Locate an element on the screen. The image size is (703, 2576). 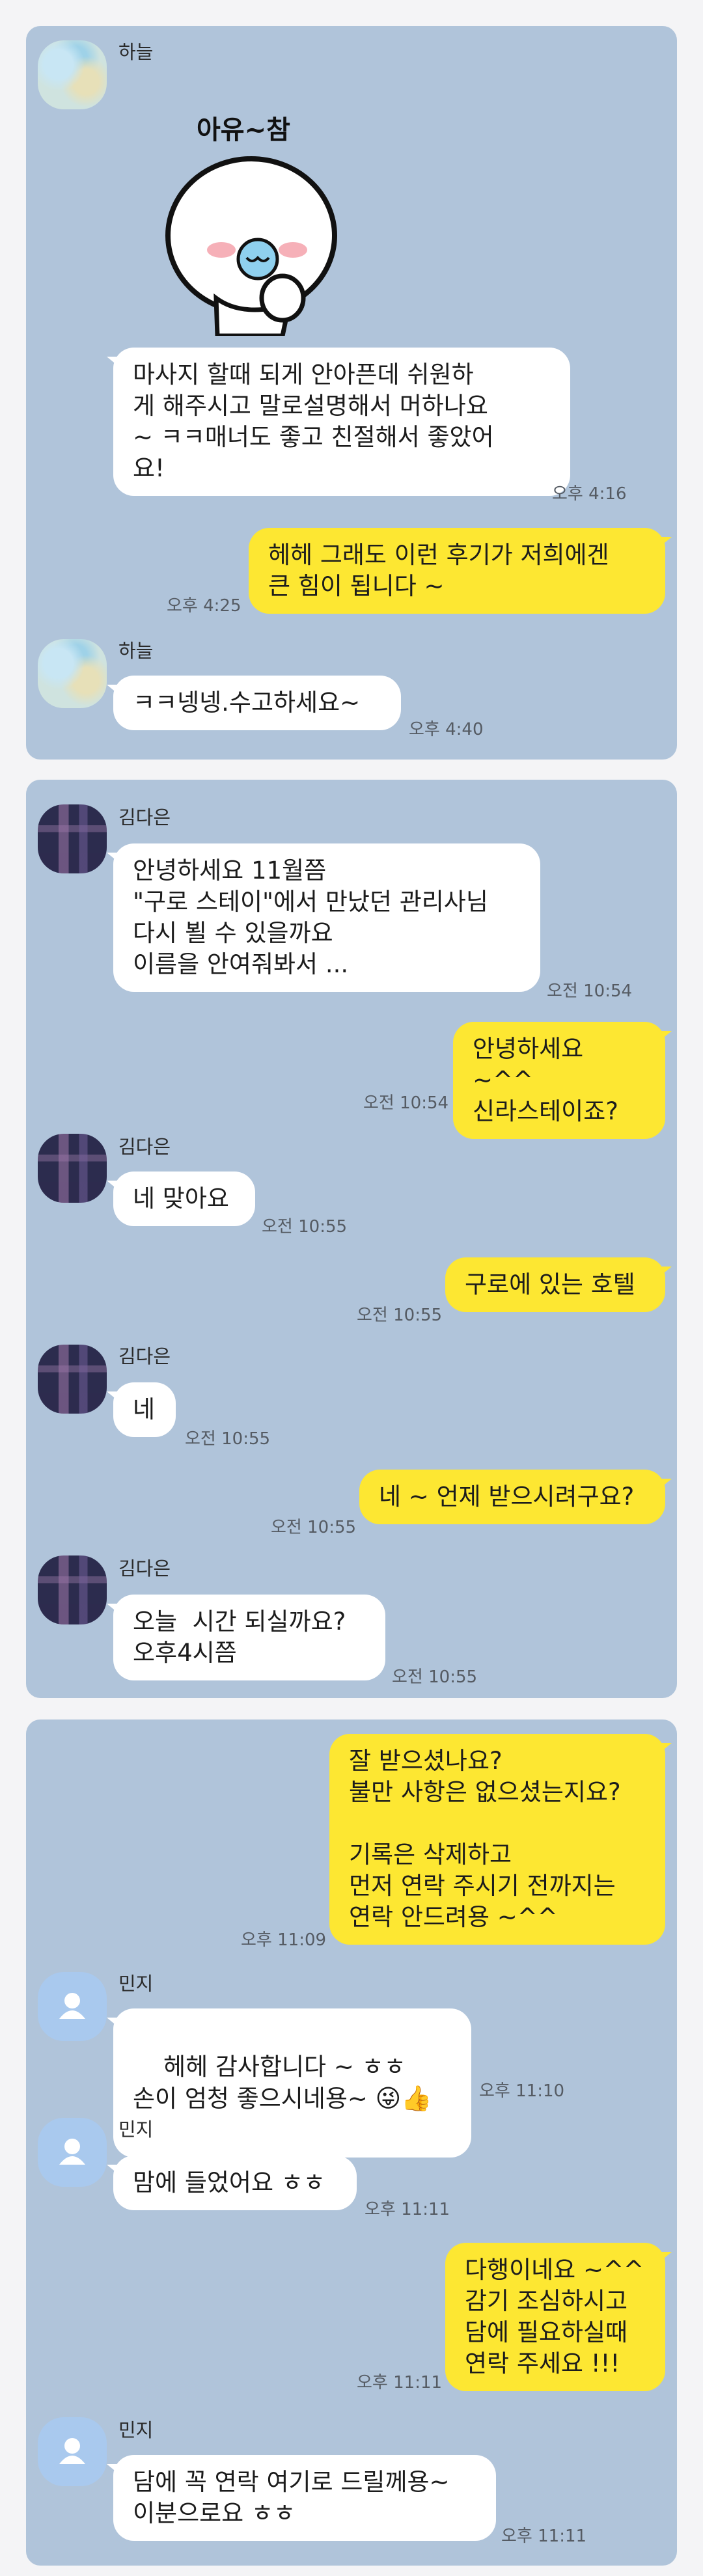
message-time: 오후 11:09 is located at coordinates (284, 1940).